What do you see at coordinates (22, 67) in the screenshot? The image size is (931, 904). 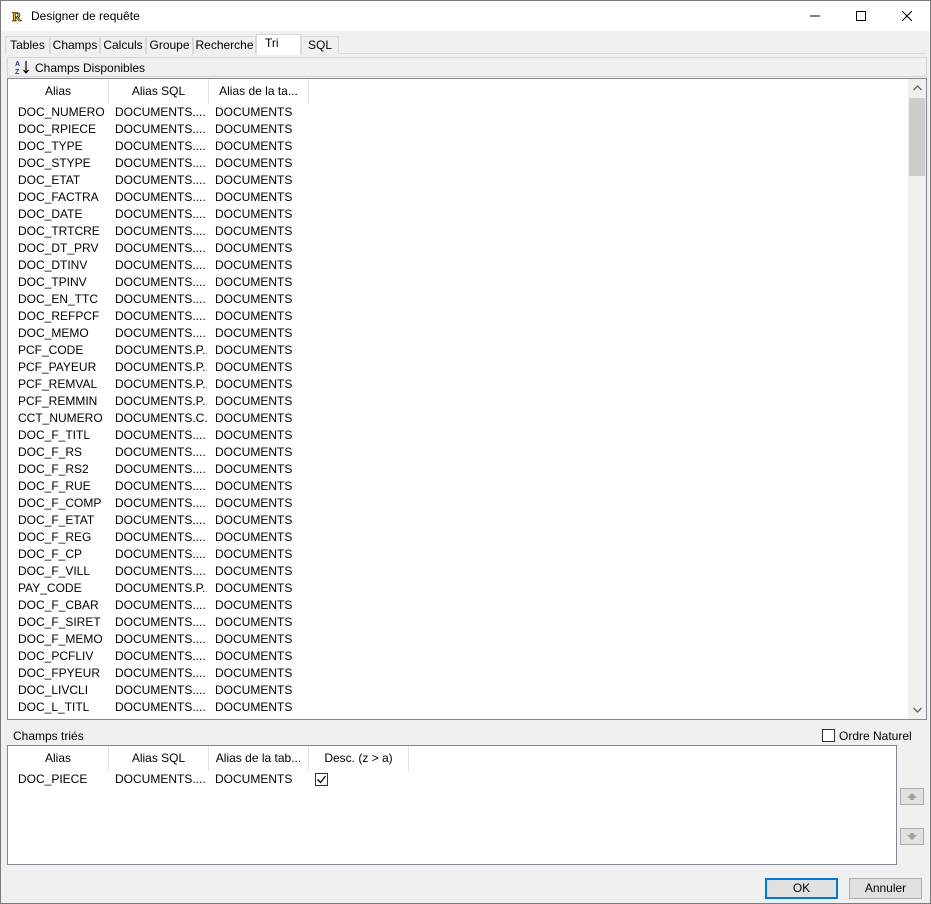 I see `sort-az-icon: A Z` at bounding box center [22, 67].